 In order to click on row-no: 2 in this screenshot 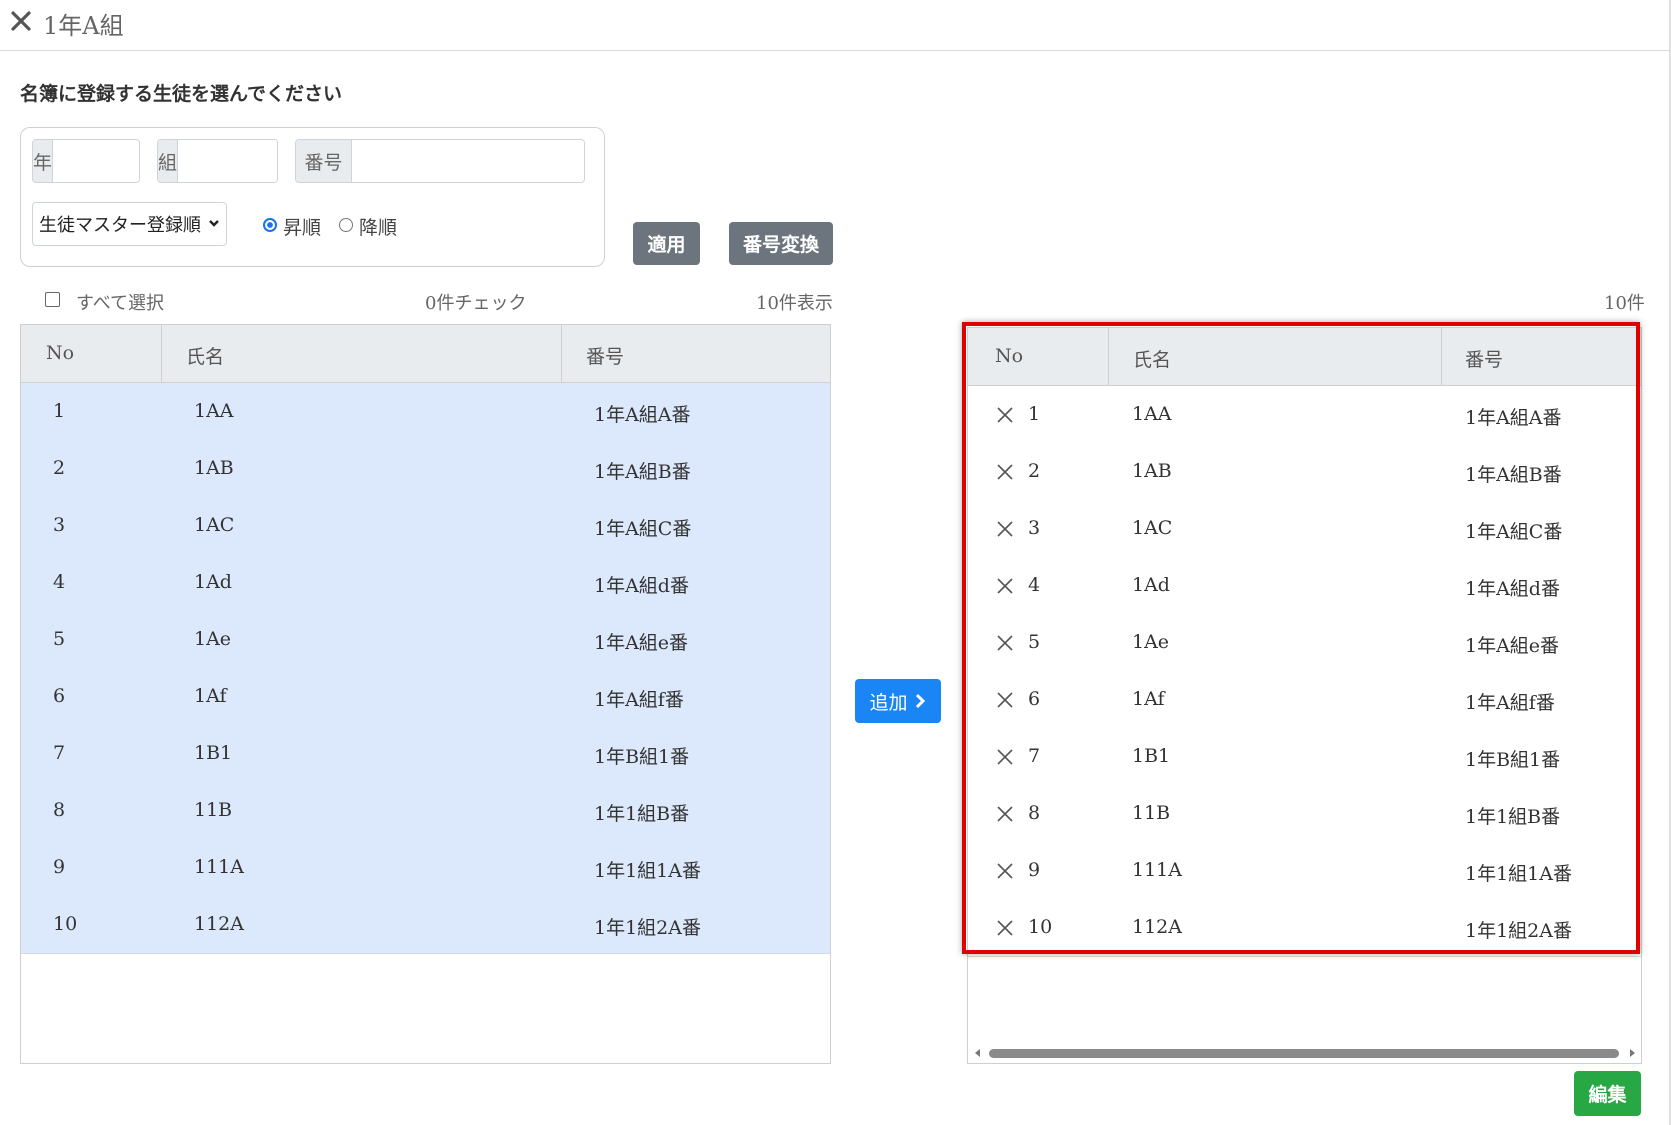, I will do `click(59, 468)`.